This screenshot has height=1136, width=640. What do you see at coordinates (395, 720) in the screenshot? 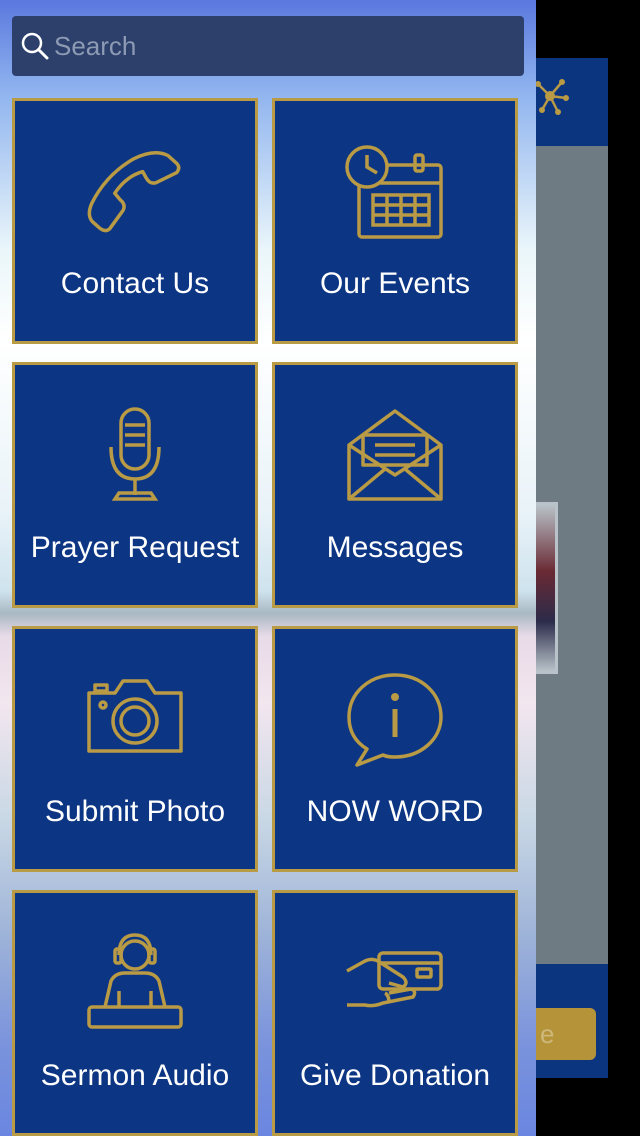
I see `info-bubble-icon` at bounding box center [395, 720].